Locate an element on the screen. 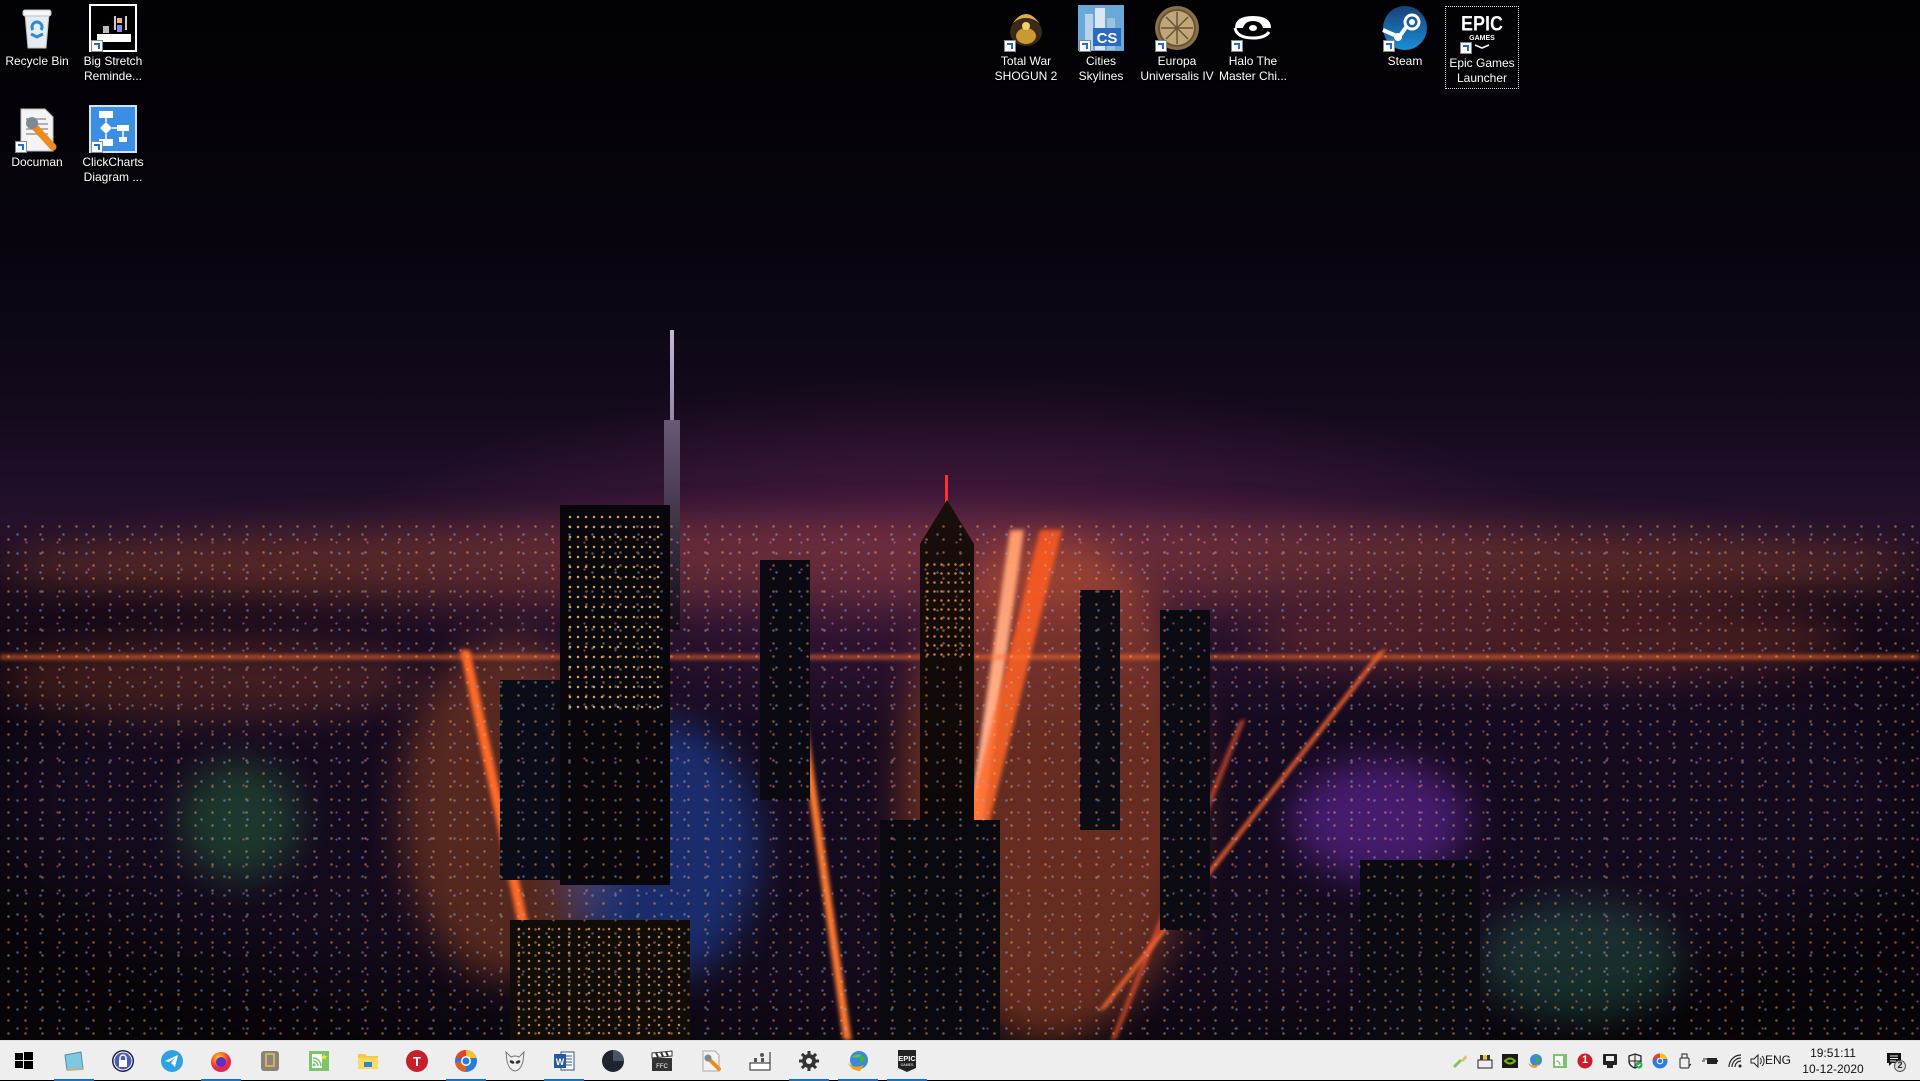 This screenshot has width=1920, height=1081. taskbar-app-feed-reader is located at coordinates (319, 1061).